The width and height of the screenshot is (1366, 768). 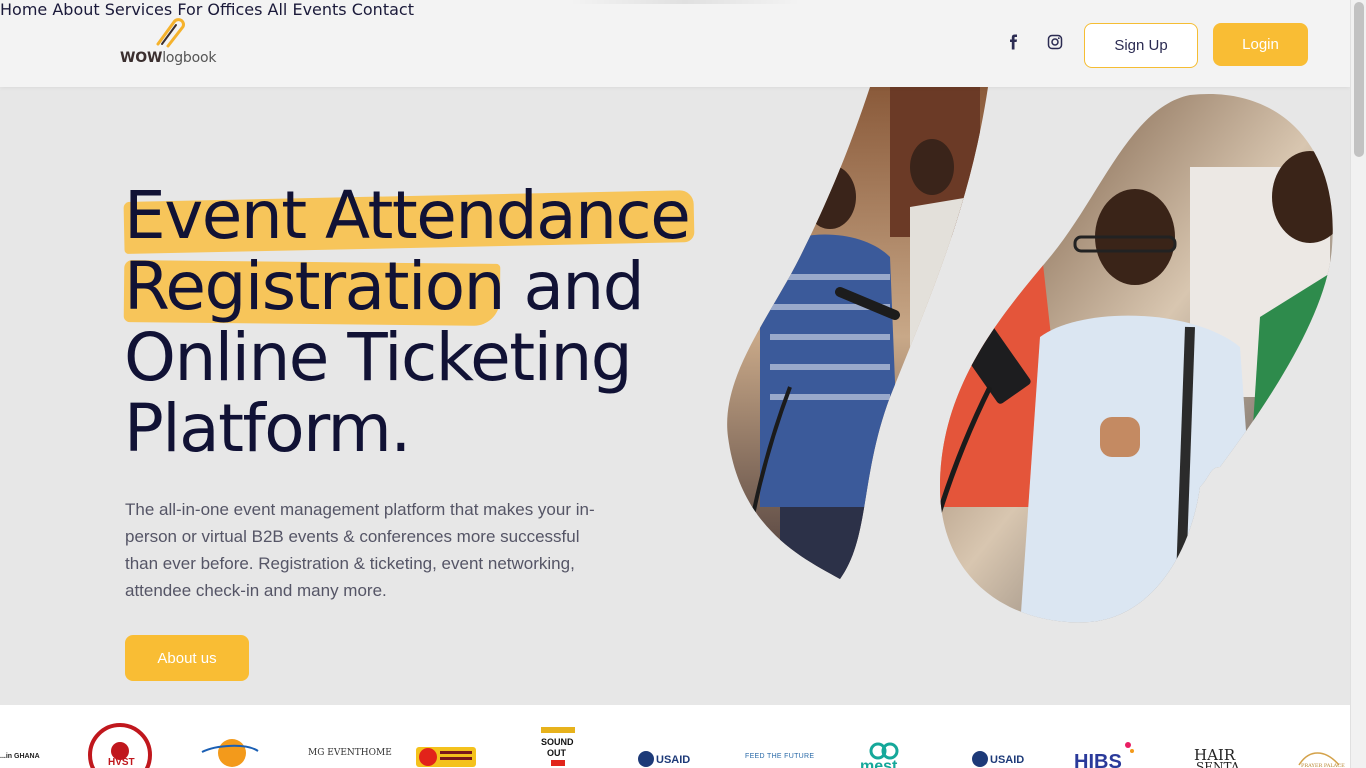 I want to click on page-scrollbar, so click(x=1358, y=384).